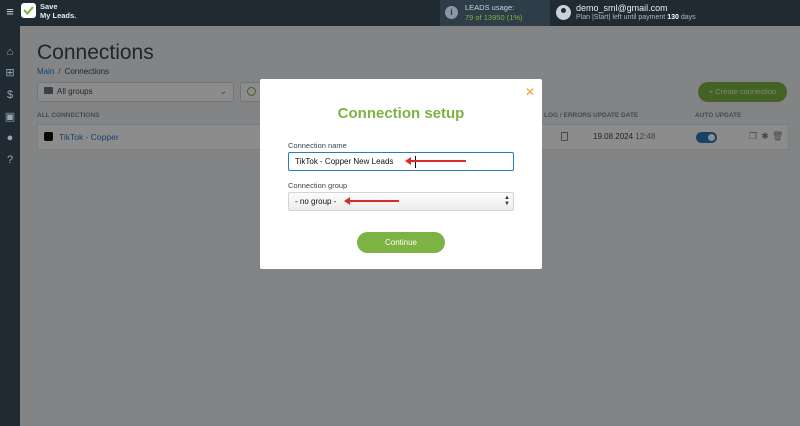 Image resolution: width=800 pixels, height=426 pixels. What do you see at coordinates (58, 11) in the screenshot?
I see `logo-text: Save My Leads.` at bounding box center [58, 11].